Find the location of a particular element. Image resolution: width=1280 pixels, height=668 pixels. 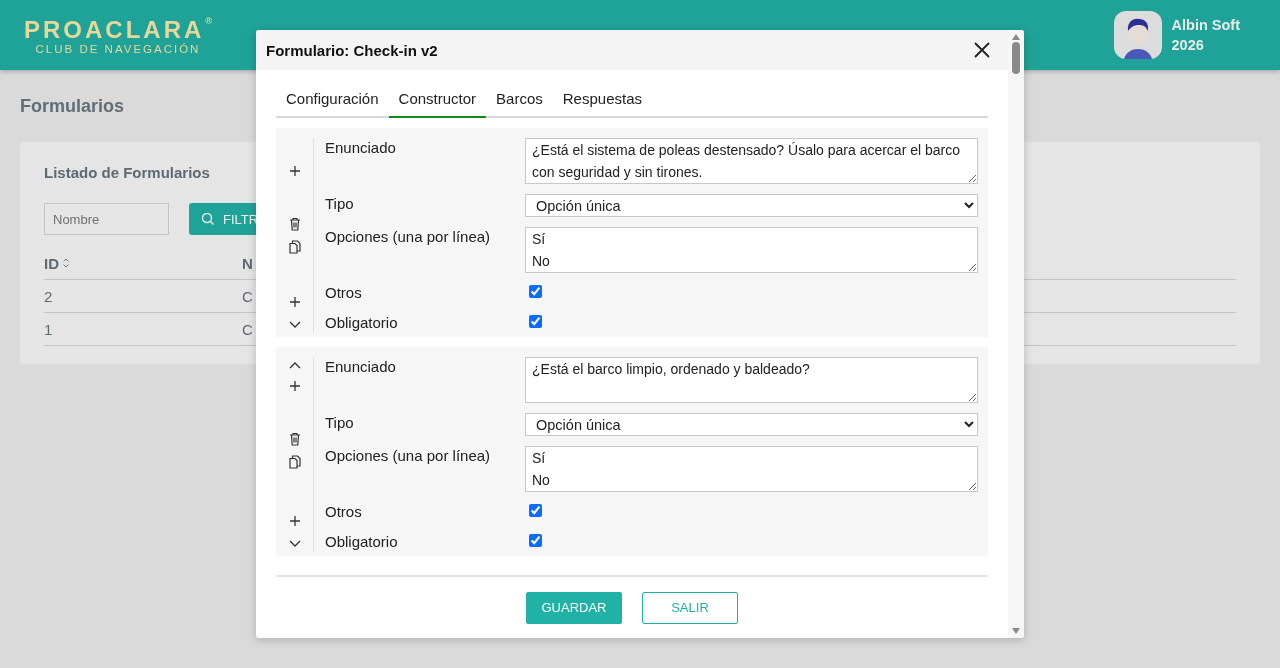

close-icon is located at coordinates (982, 50).